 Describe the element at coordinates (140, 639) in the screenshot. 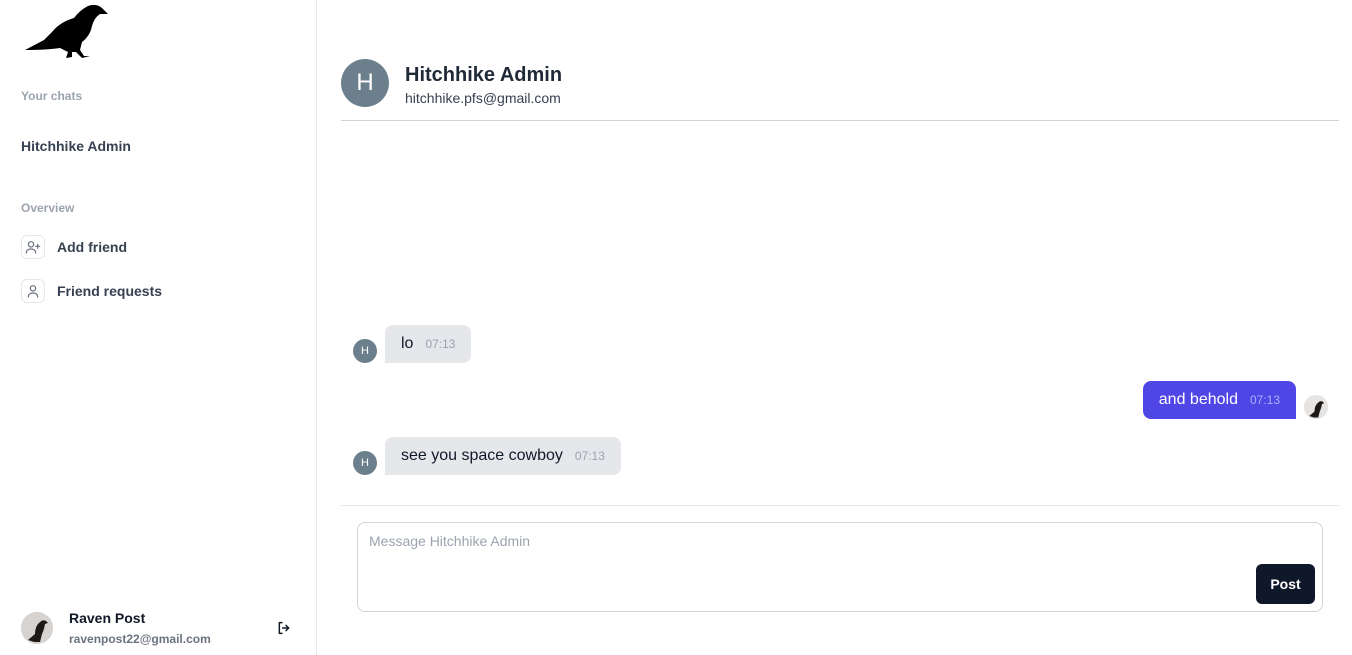

I see `profile-email: ravenpost22@gmail.com` at that location.